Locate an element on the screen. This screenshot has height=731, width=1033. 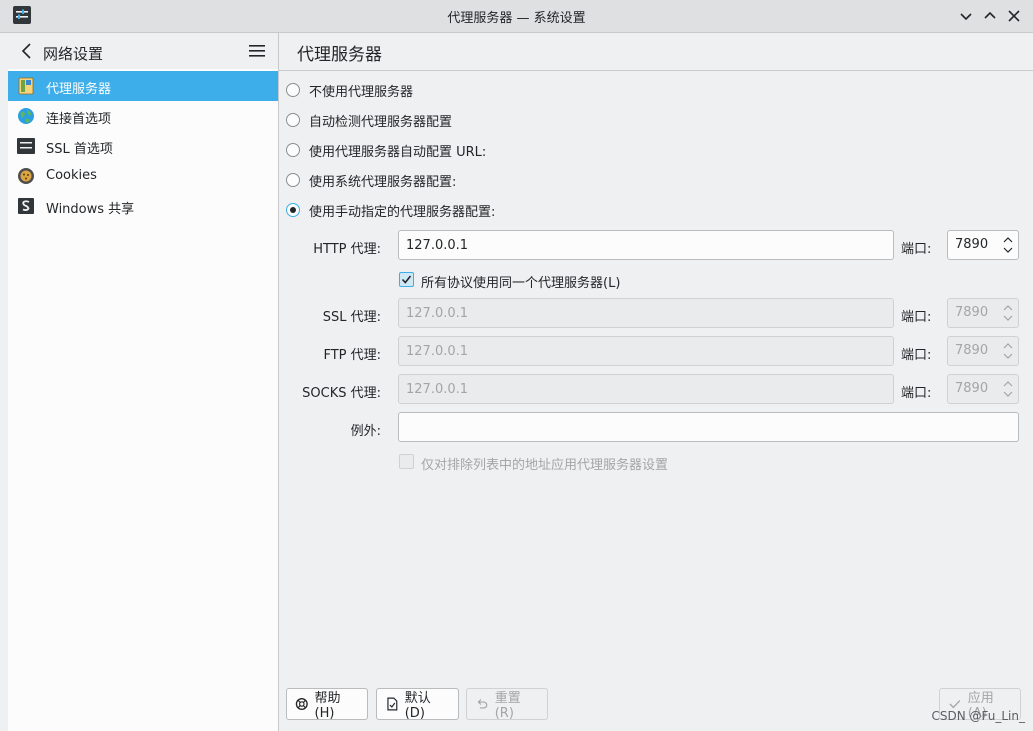
help-lifebuoy-icon is located at coordinates (301, 704).